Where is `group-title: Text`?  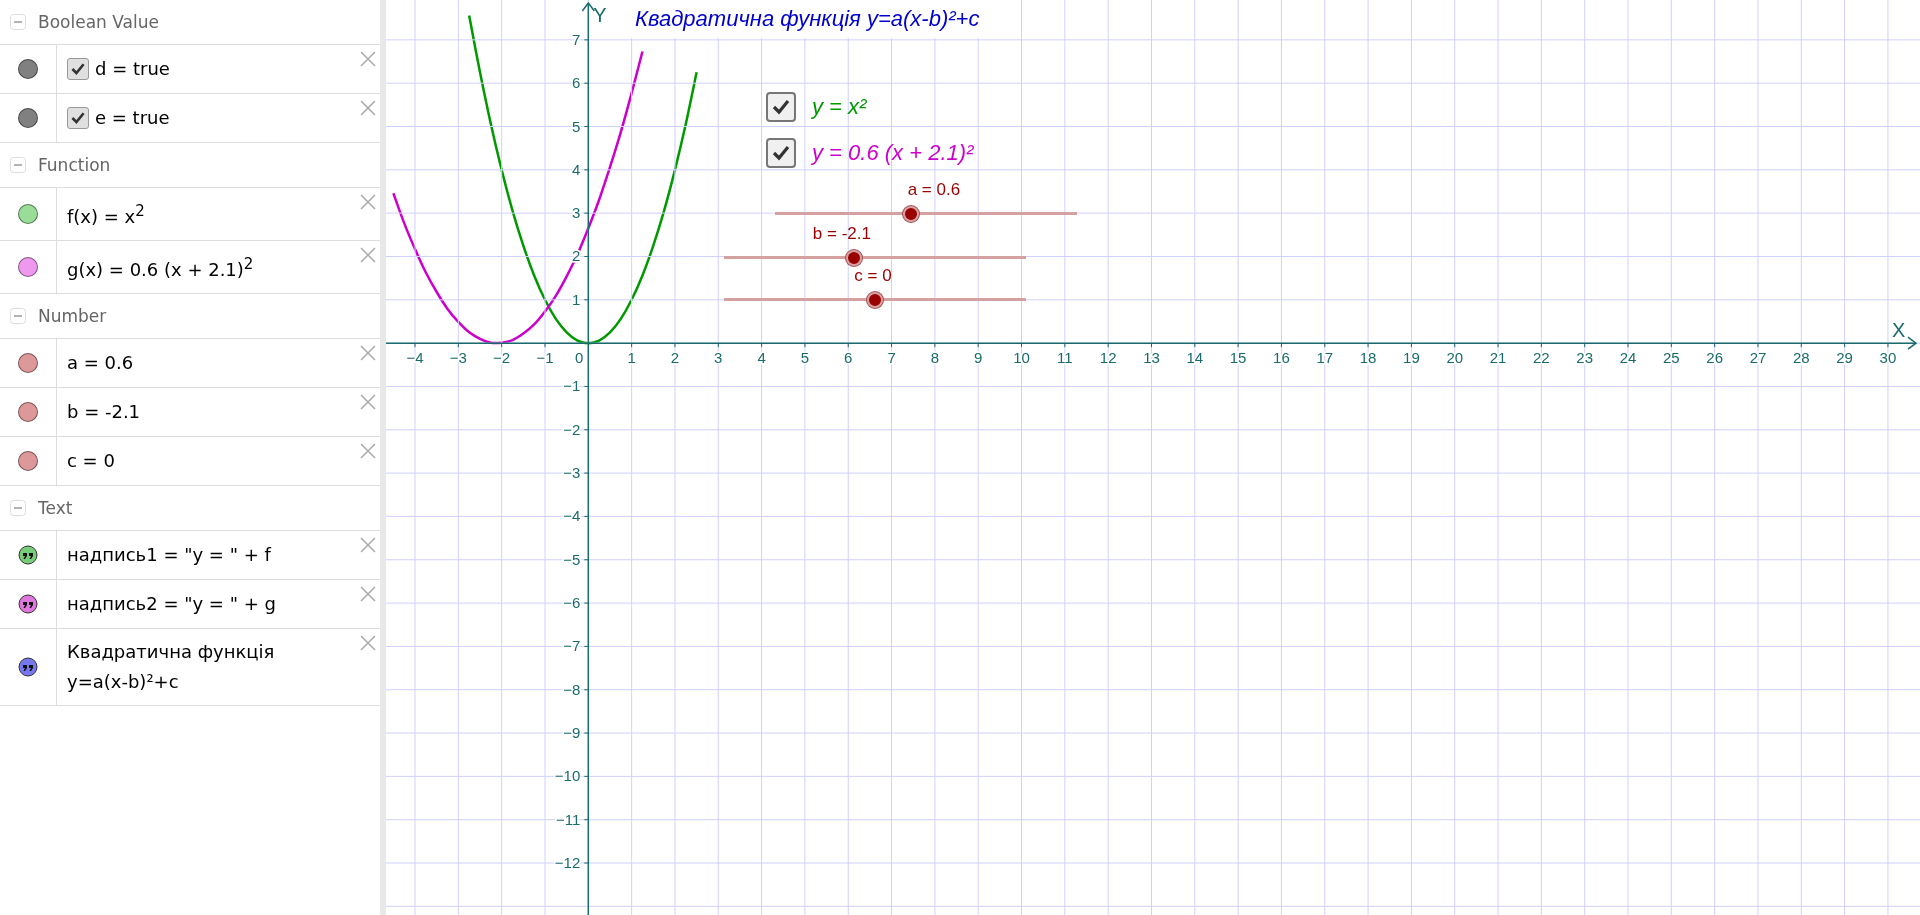 group-title: Text is located at coordinates (55, 508).